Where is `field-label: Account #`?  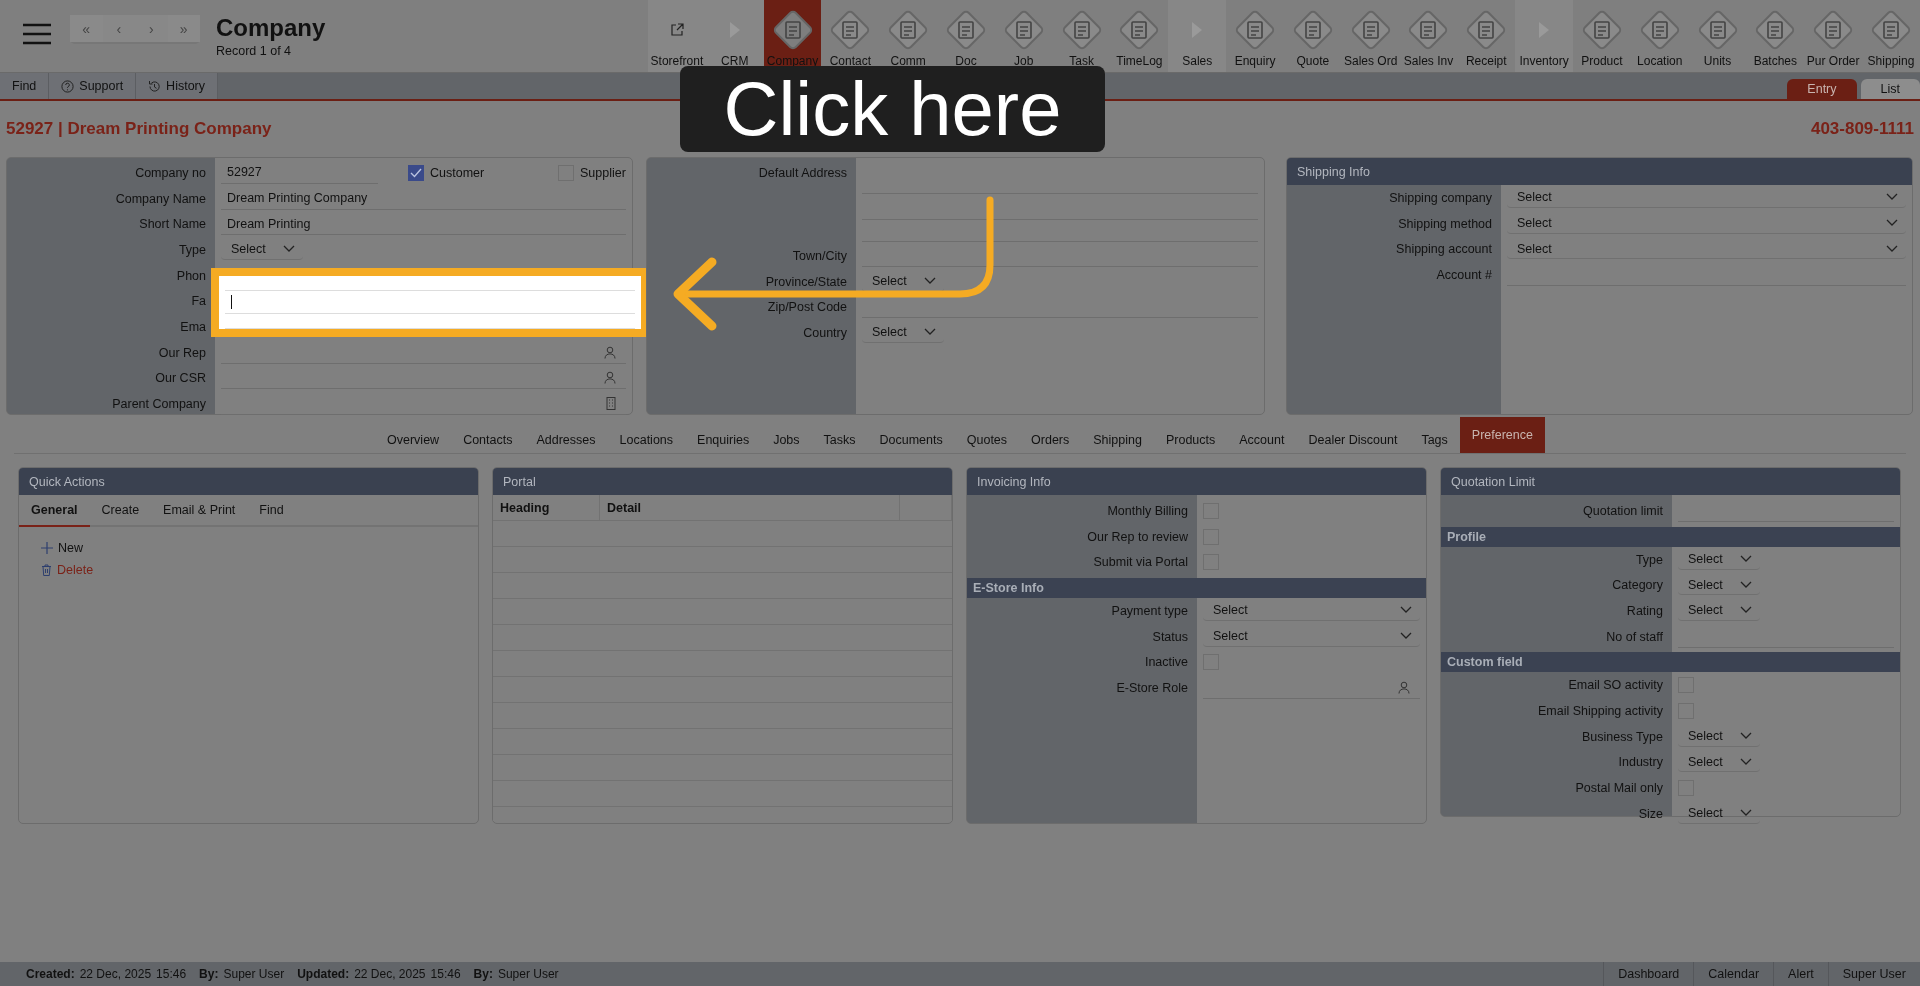
field-label: Account # is located at coordinates (1464, 274).